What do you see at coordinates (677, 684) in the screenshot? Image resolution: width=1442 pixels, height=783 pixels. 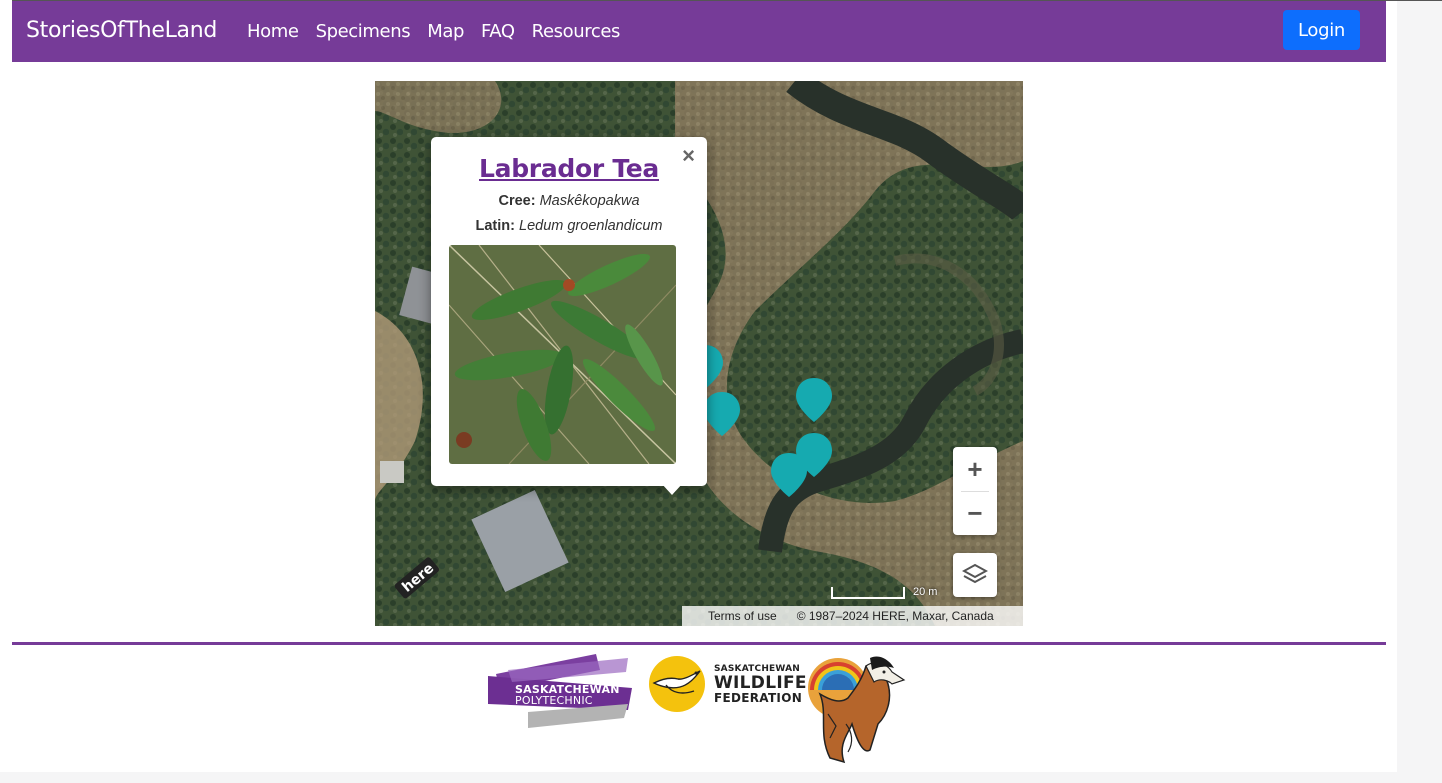 I see `wildlife-federation-logo` at bounding box center [677, 684].